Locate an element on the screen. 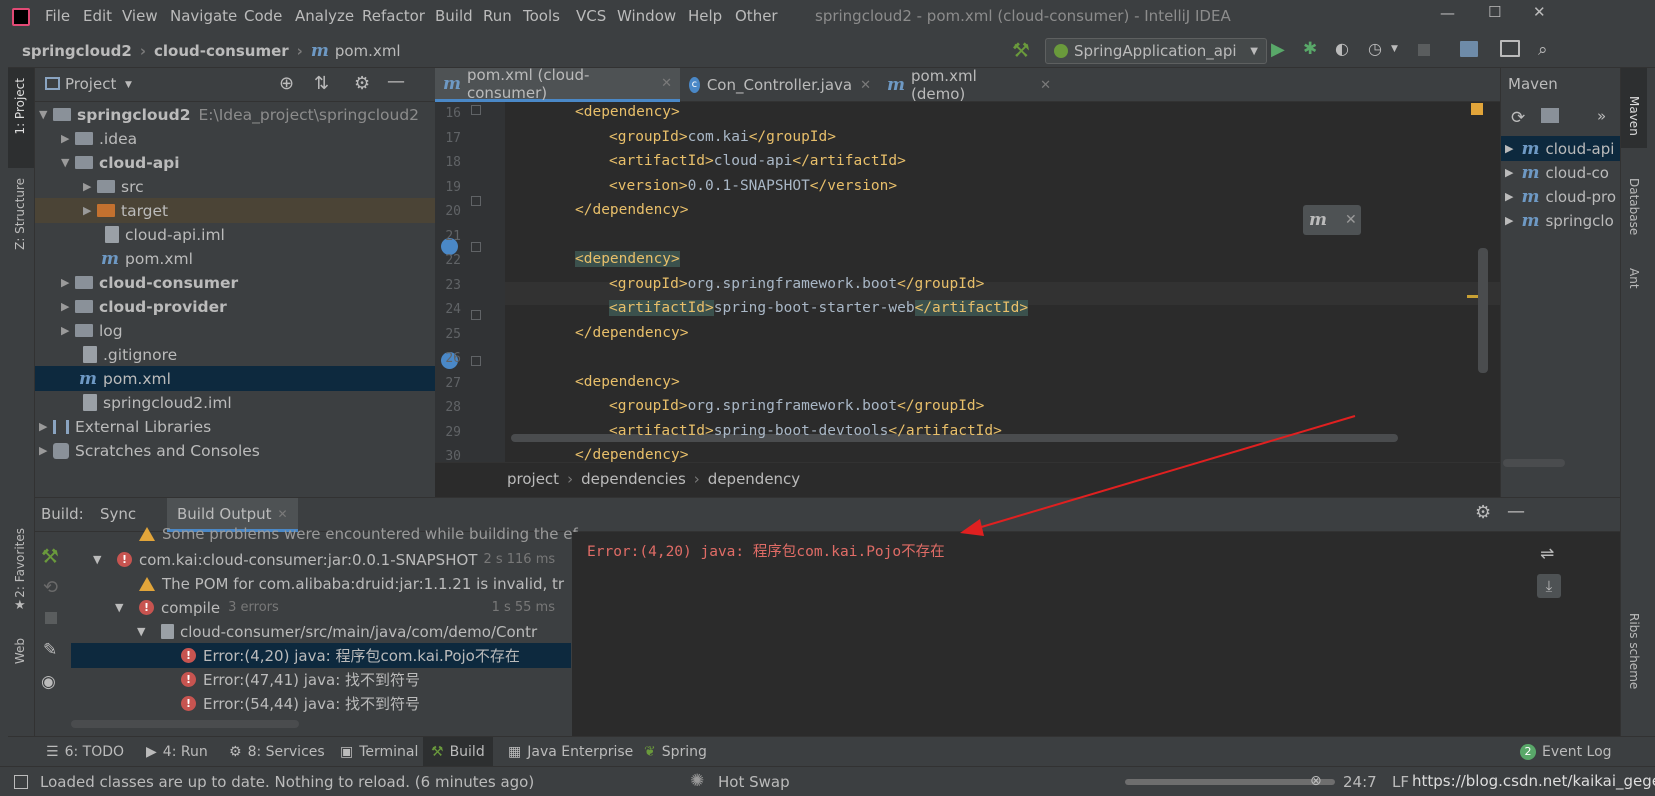  bottom-tab-java-enterprise: ▦ Java Enterprise is located at coordinates (570, 752).